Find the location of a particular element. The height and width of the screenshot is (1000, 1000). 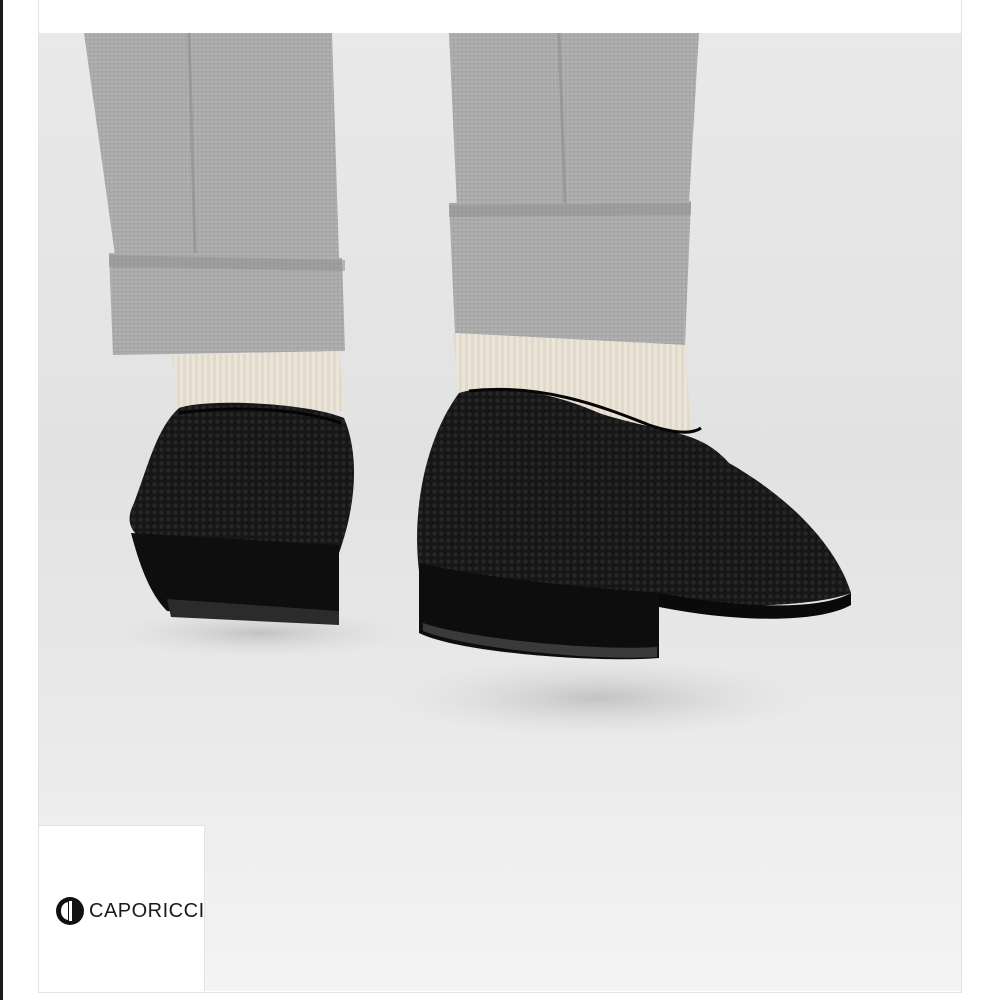

brand-logo: CAPORICCI is located at coordinates (130, 911).